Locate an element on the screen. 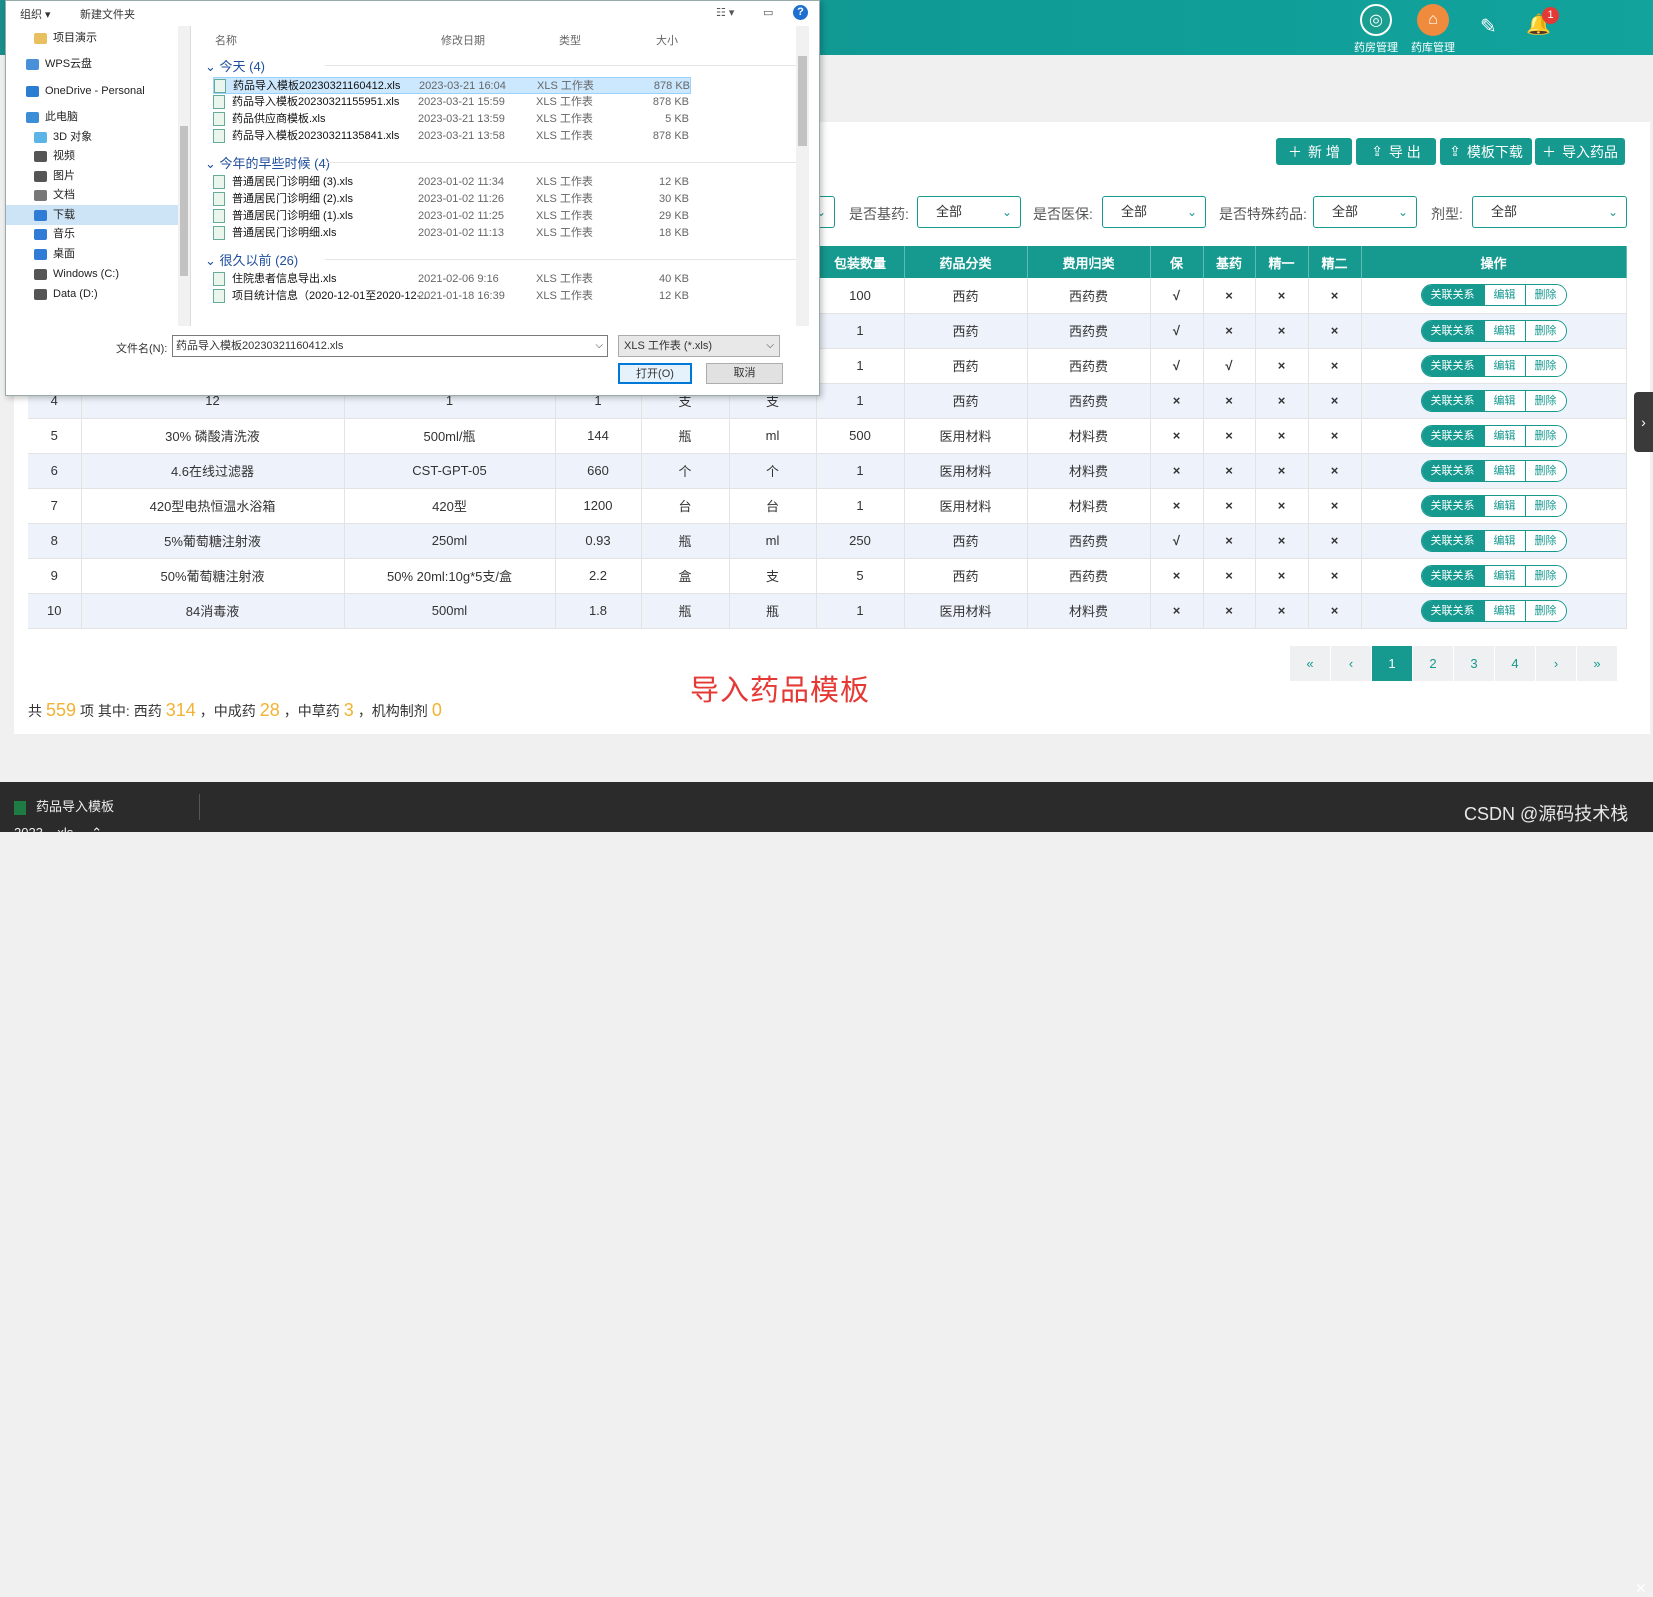  pharmacy-button: ◎ 药房管理 is located at coordinates (1376, 29).